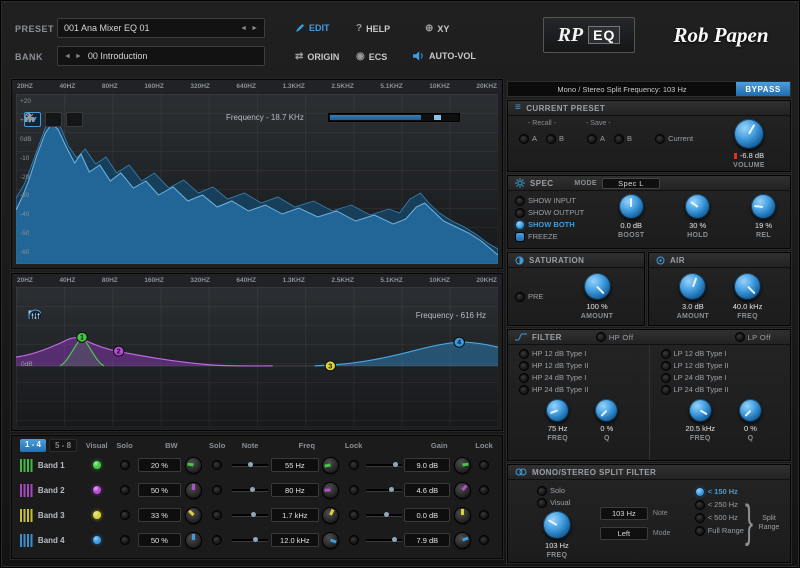 The height and width of the screenshot is (568, 800). Describe the element at coordinates (437, 28) in the screenshot. I see `xy-button: ⊕ XY` at that location.